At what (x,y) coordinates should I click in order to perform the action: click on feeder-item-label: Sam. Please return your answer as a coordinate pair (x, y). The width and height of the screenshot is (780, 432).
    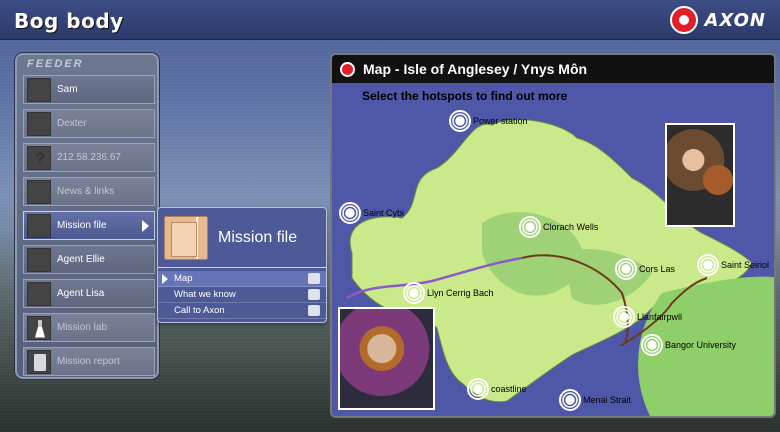
    Looking at the image, I should click on (67, 89).